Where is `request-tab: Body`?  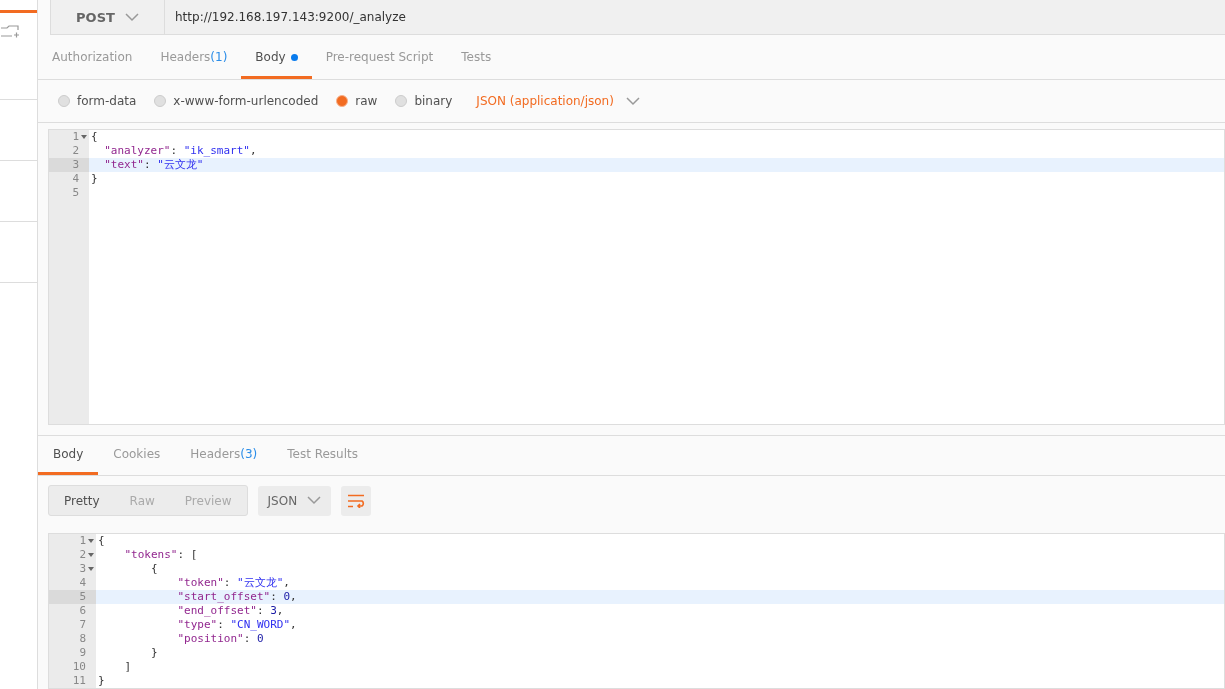 request-tab: Body is located at coordinates (276, 59).